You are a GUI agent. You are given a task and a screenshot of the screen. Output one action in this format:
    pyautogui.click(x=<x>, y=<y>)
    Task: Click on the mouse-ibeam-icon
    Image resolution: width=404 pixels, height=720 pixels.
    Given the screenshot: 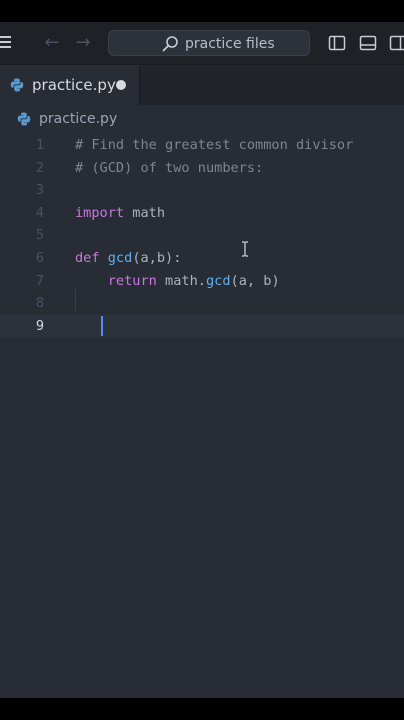 What is the action you would take?
    pyautogui.click(x=245, y=249)
    